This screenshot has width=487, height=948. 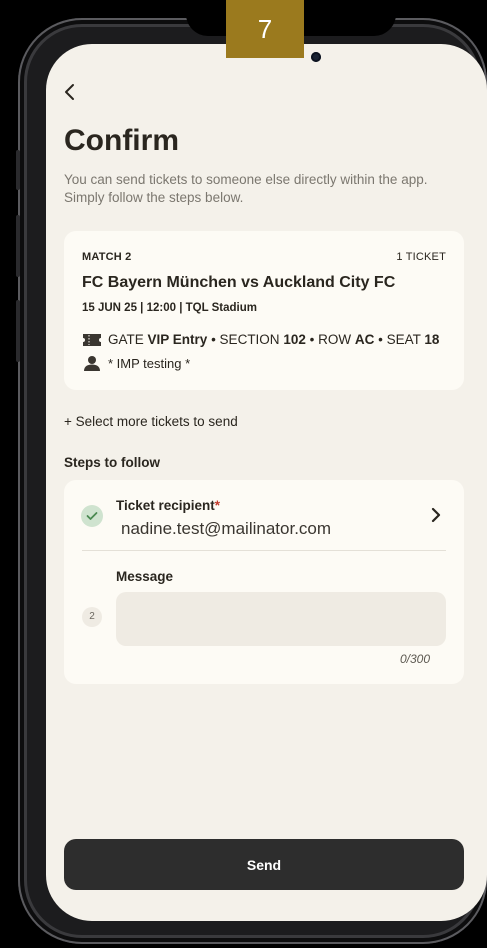 I want to click on match-label: MATCH 2, so click(x=107, y=257).